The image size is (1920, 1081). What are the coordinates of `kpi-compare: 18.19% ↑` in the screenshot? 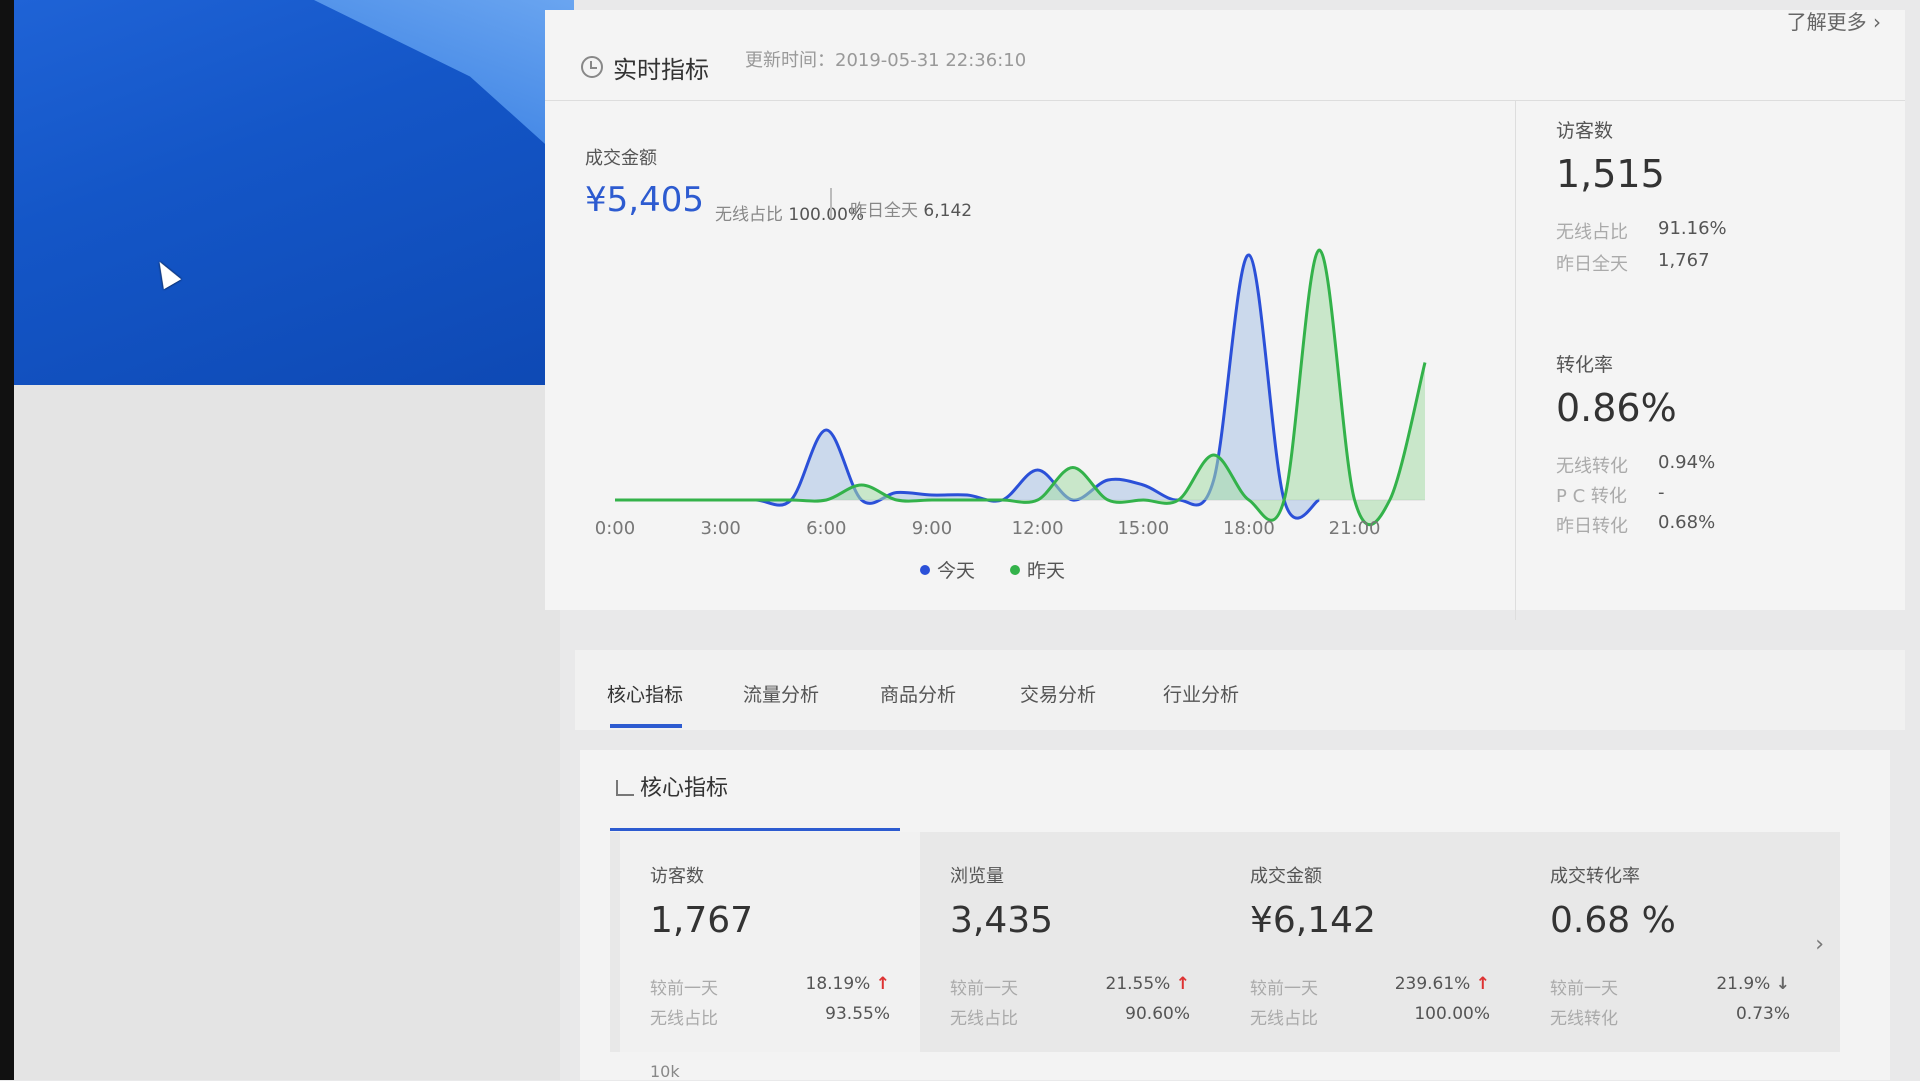 It's located at (848, 984).